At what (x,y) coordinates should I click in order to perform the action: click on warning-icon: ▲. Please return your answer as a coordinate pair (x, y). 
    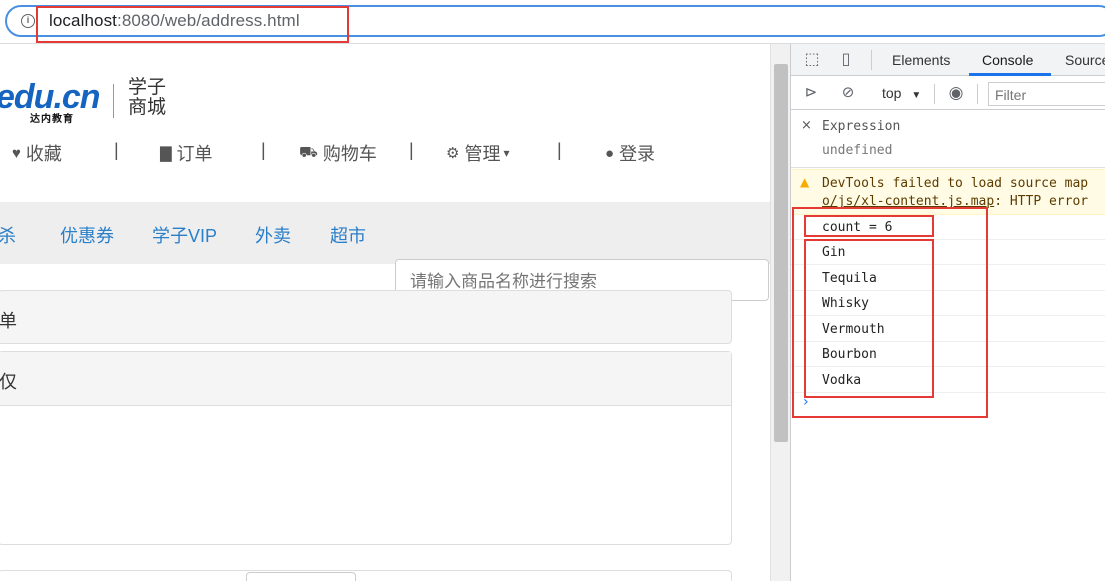
    Looking at the image, I should click on (805, 182).